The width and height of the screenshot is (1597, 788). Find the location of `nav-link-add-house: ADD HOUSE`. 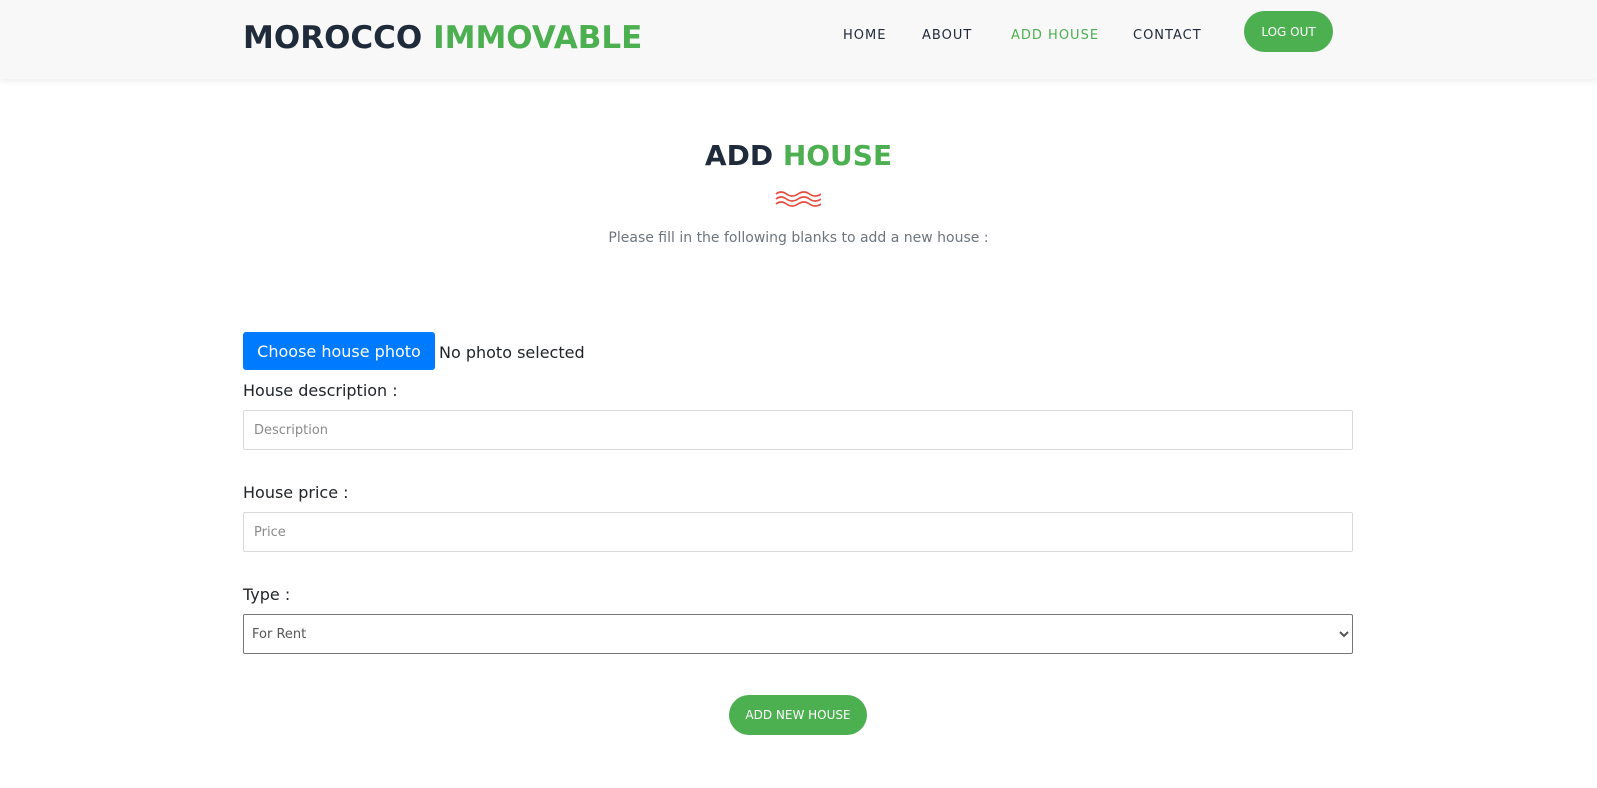

nav-link-add-house: ADD HOUSE is located at coordinates (1055, 35).